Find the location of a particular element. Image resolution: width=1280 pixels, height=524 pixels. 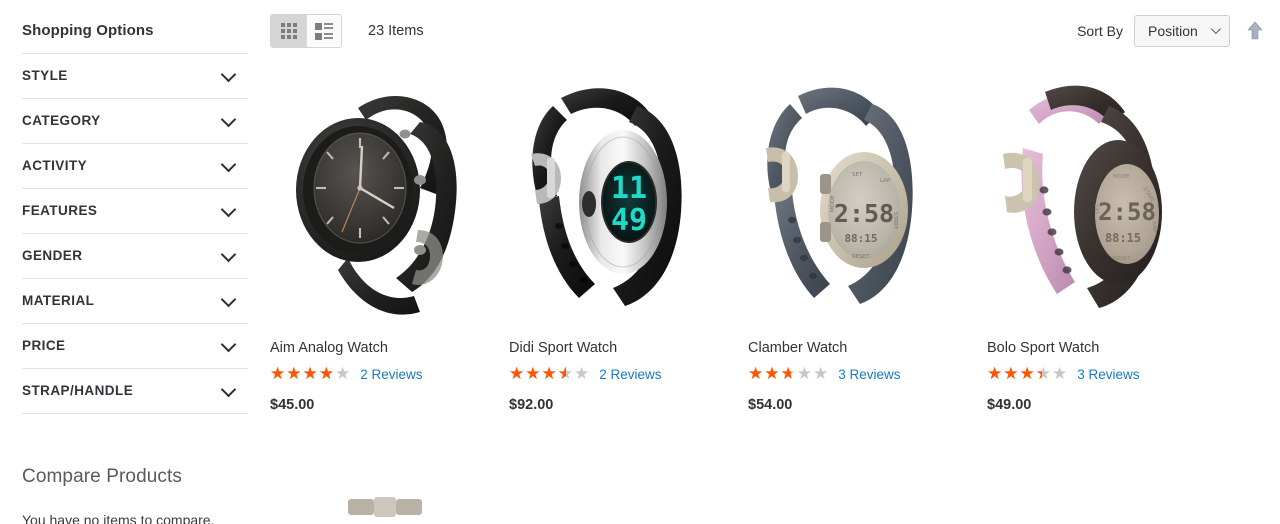

product-image-link is located at coordinates (372, 194).